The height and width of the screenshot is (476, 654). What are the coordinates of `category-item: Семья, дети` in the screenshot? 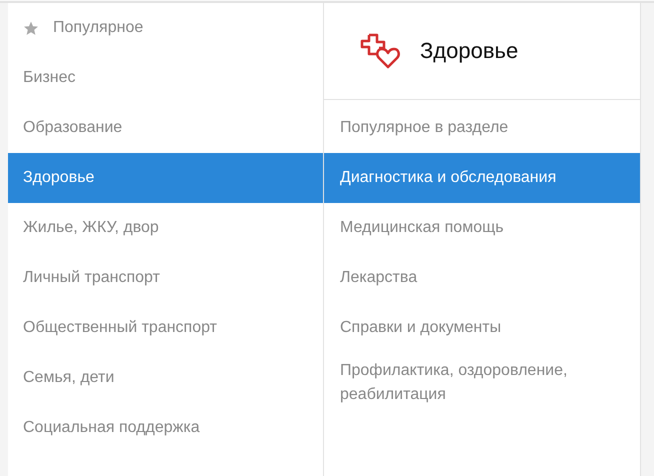 It's located at (165, 378).